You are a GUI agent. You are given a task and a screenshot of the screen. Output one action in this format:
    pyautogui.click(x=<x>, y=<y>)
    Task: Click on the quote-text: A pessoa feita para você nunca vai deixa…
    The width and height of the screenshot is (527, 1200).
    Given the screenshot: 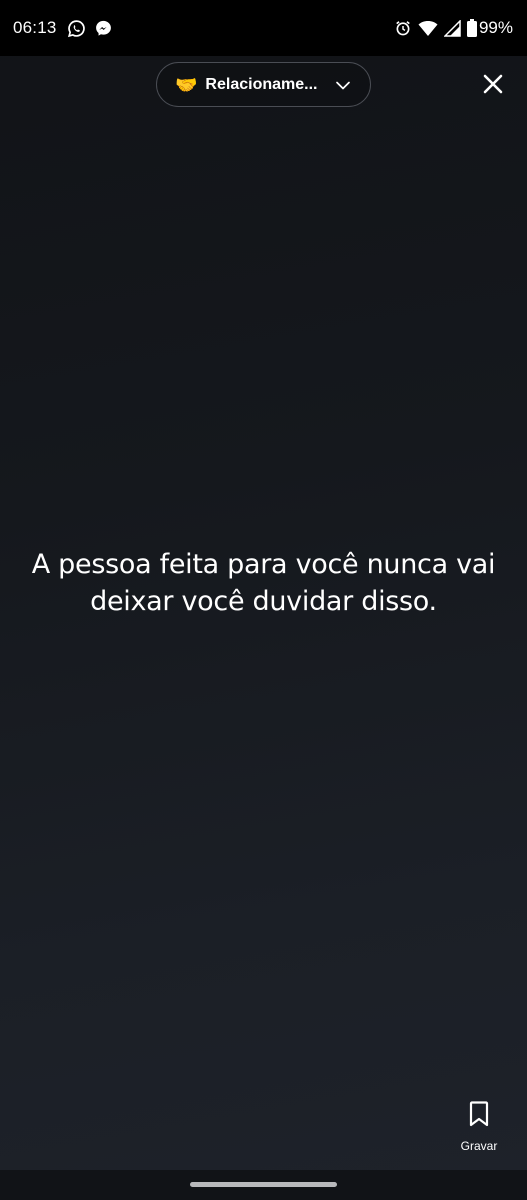 What is the action you would take?
    pyautogui.click(x=263, y=583)
    